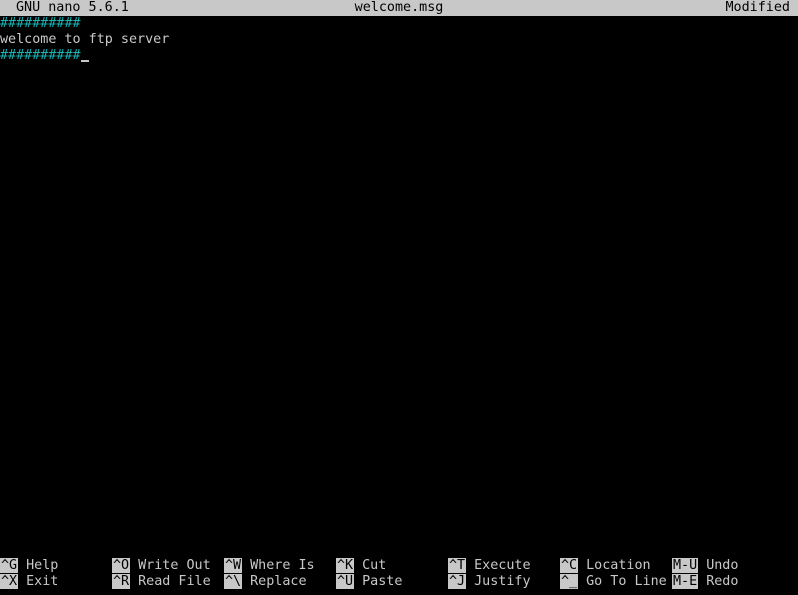 The width and height of the screenshot is (798, 595). What do you see at coordinates (626, 581) in the screenshot?
I see `shortcut-label: Go To Line` at bounding box center [626, 581].